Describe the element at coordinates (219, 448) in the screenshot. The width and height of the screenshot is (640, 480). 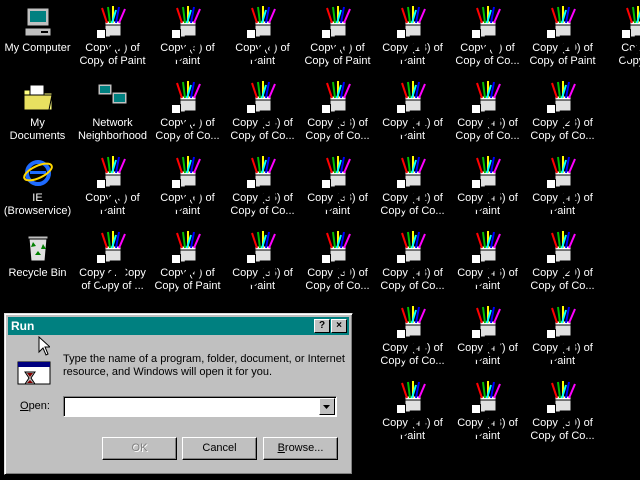
I see `cancel-button: Cancel` at that location.